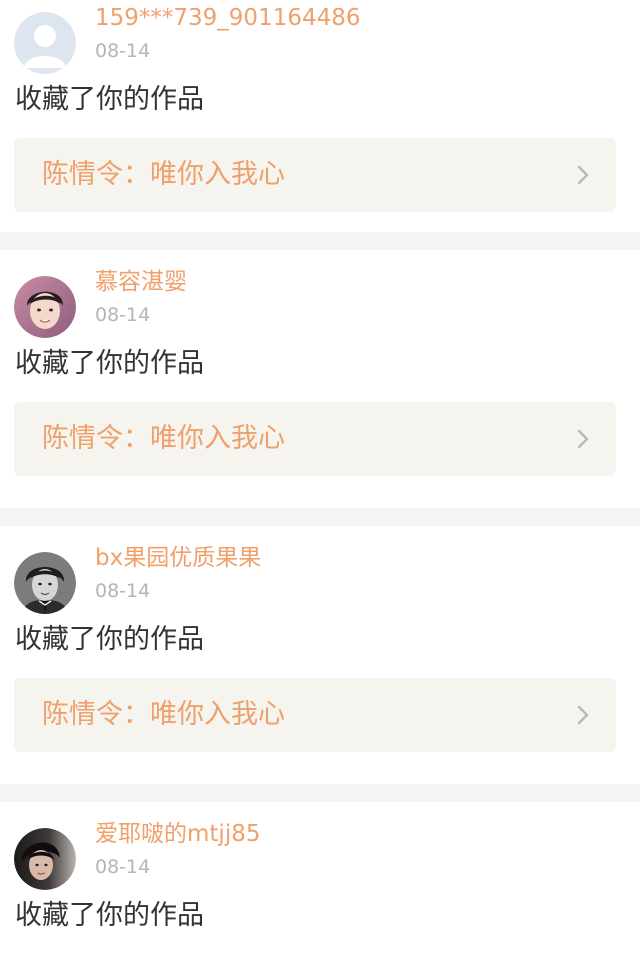 This screenshot has width=640, height=956. What do you see at coordinates (177, 834) in the screenshot?
I see `username: 爱耶啵的mtjj85` at bounding box center [177, 834].